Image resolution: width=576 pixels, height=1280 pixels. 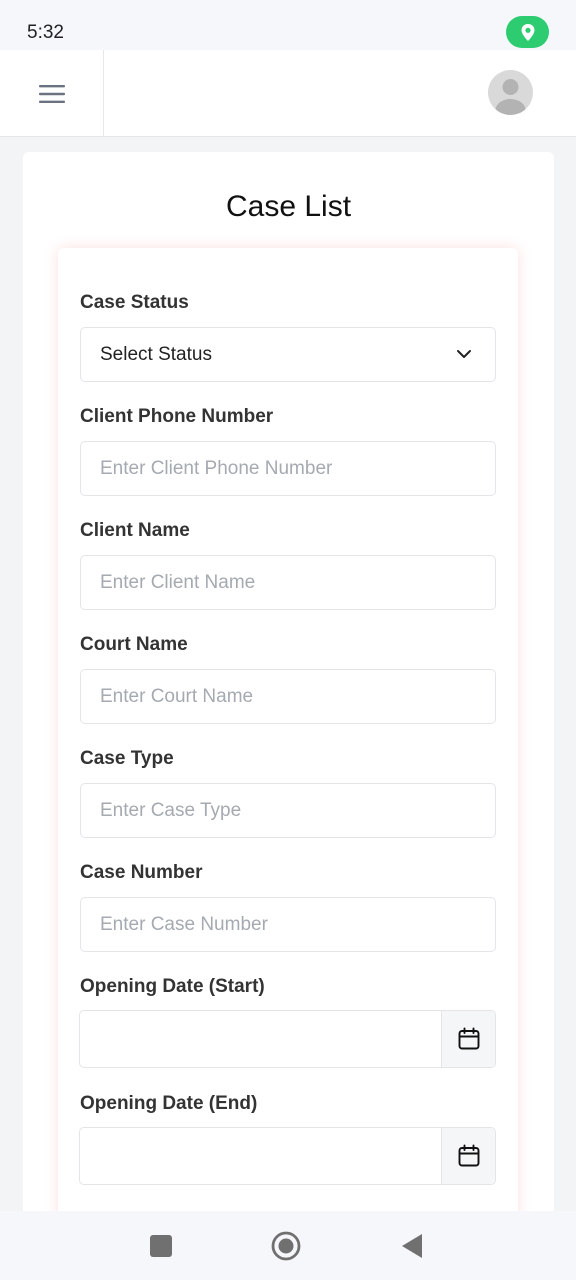 I want to click on circle-home-icon, so click(x=286, y=1246).